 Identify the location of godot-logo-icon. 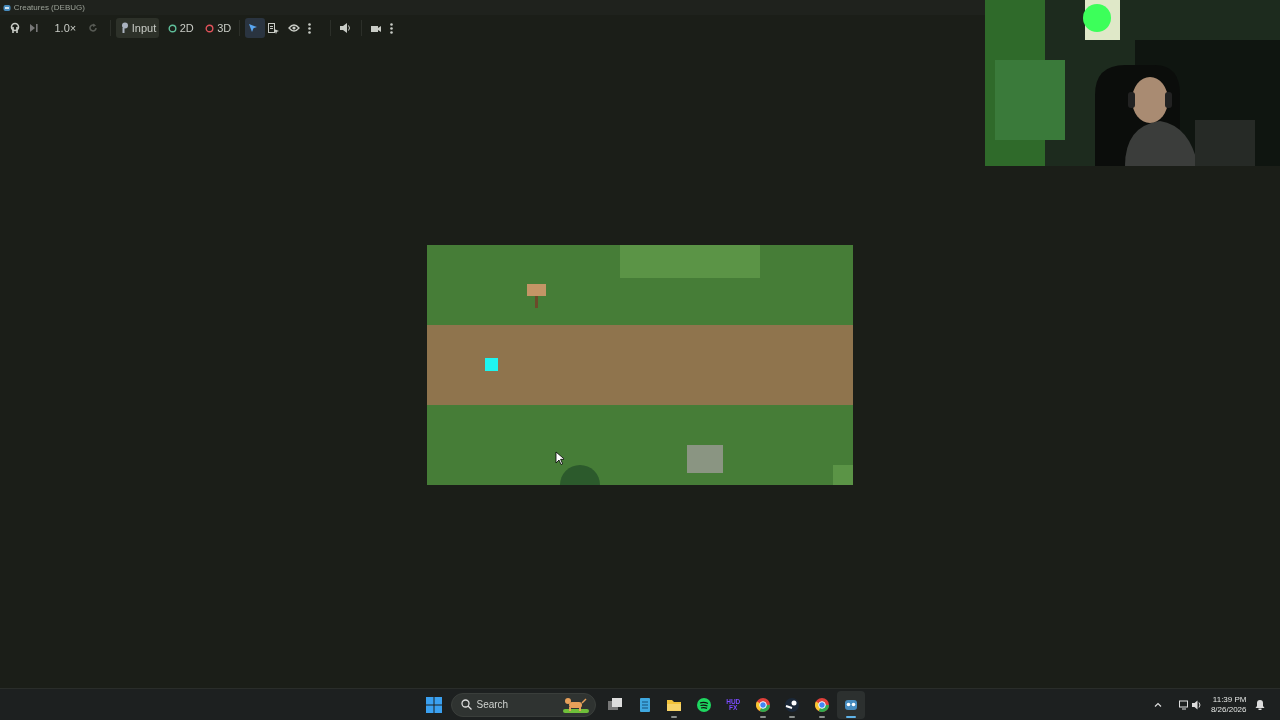
(7, 7).